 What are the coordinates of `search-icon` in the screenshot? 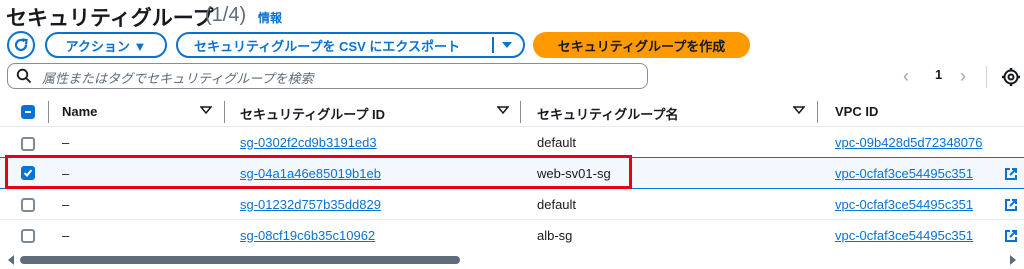 It's located at (24, 76).